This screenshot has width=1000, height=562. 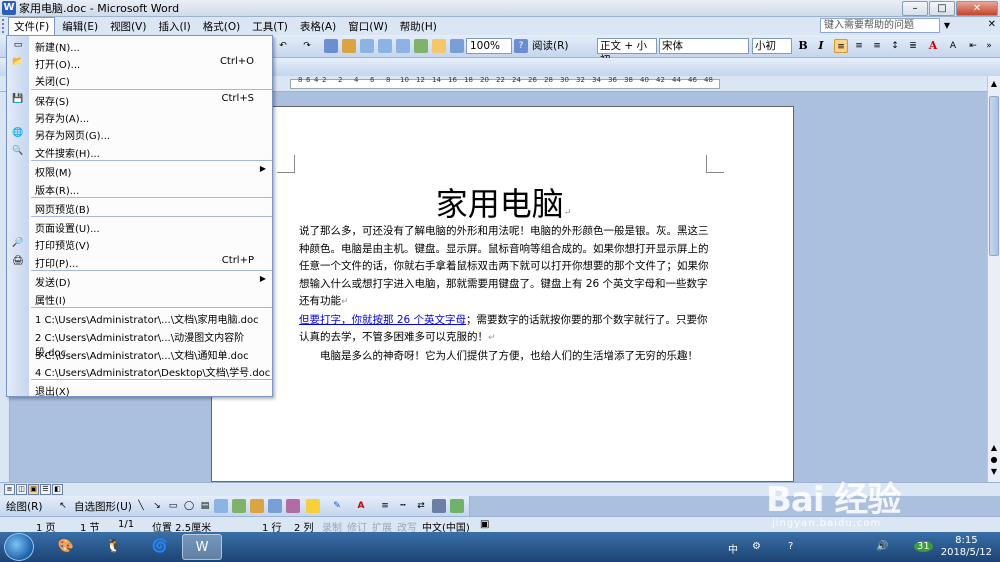 What do you see at coordinates (489, 46) in the screenshot?
I see `zoom-select: 100%` at bounding box center [489, 46].